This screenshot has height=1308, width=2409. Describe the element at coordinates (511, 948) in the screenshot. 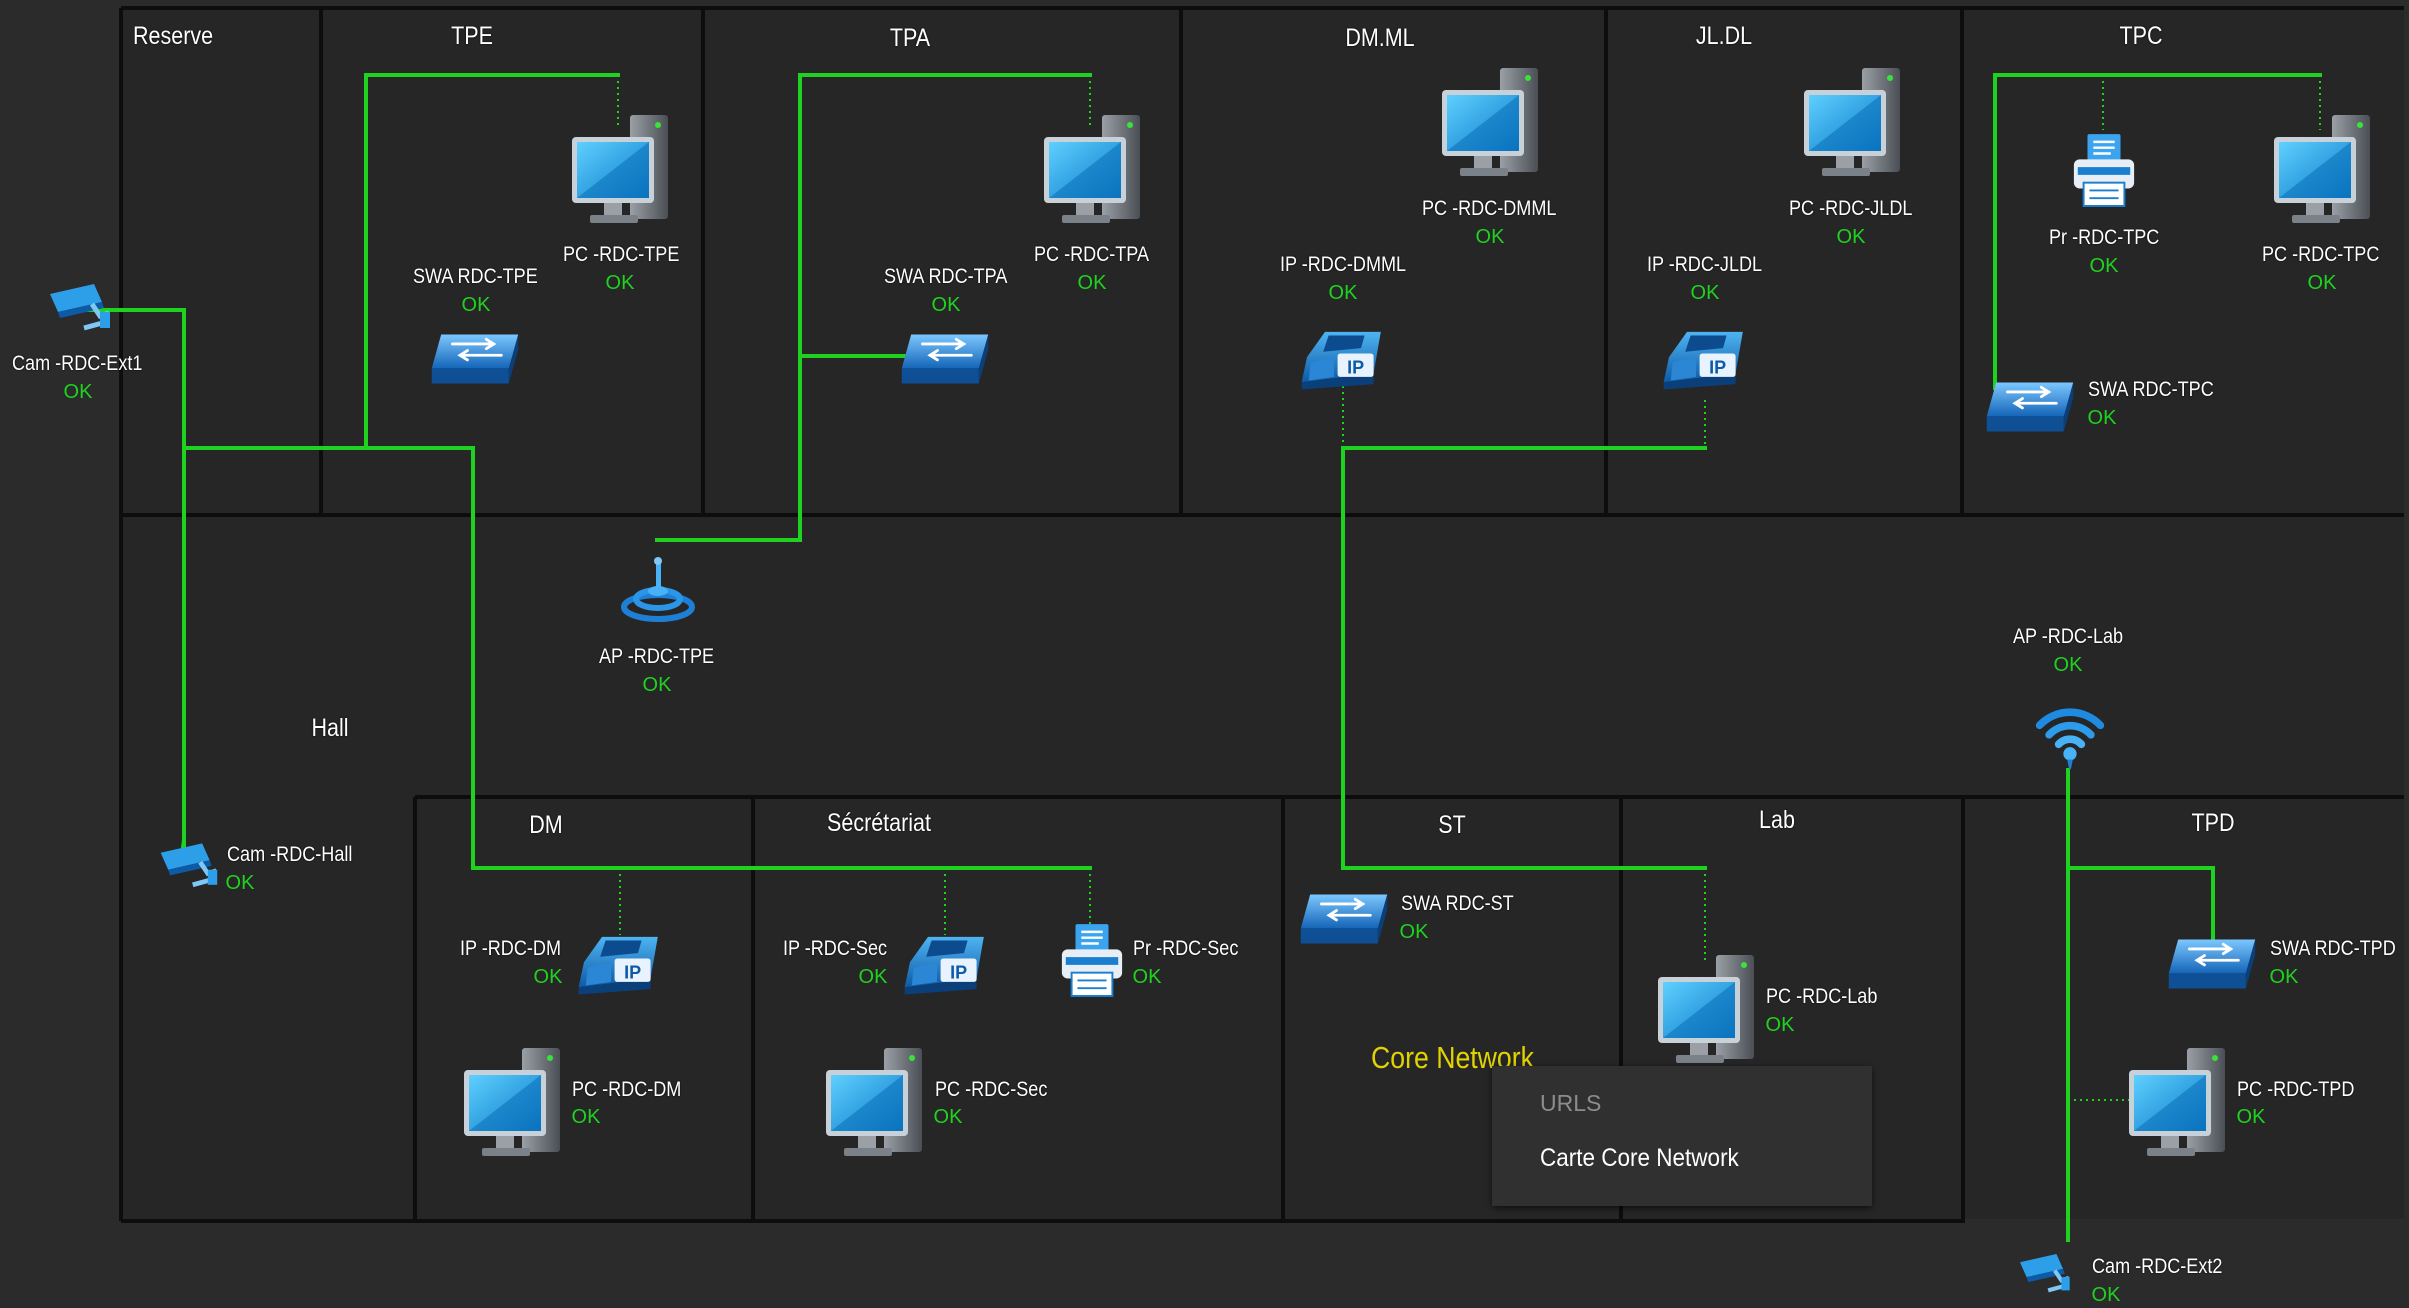

I see `device-label: IP -RDC-DM` at that location.